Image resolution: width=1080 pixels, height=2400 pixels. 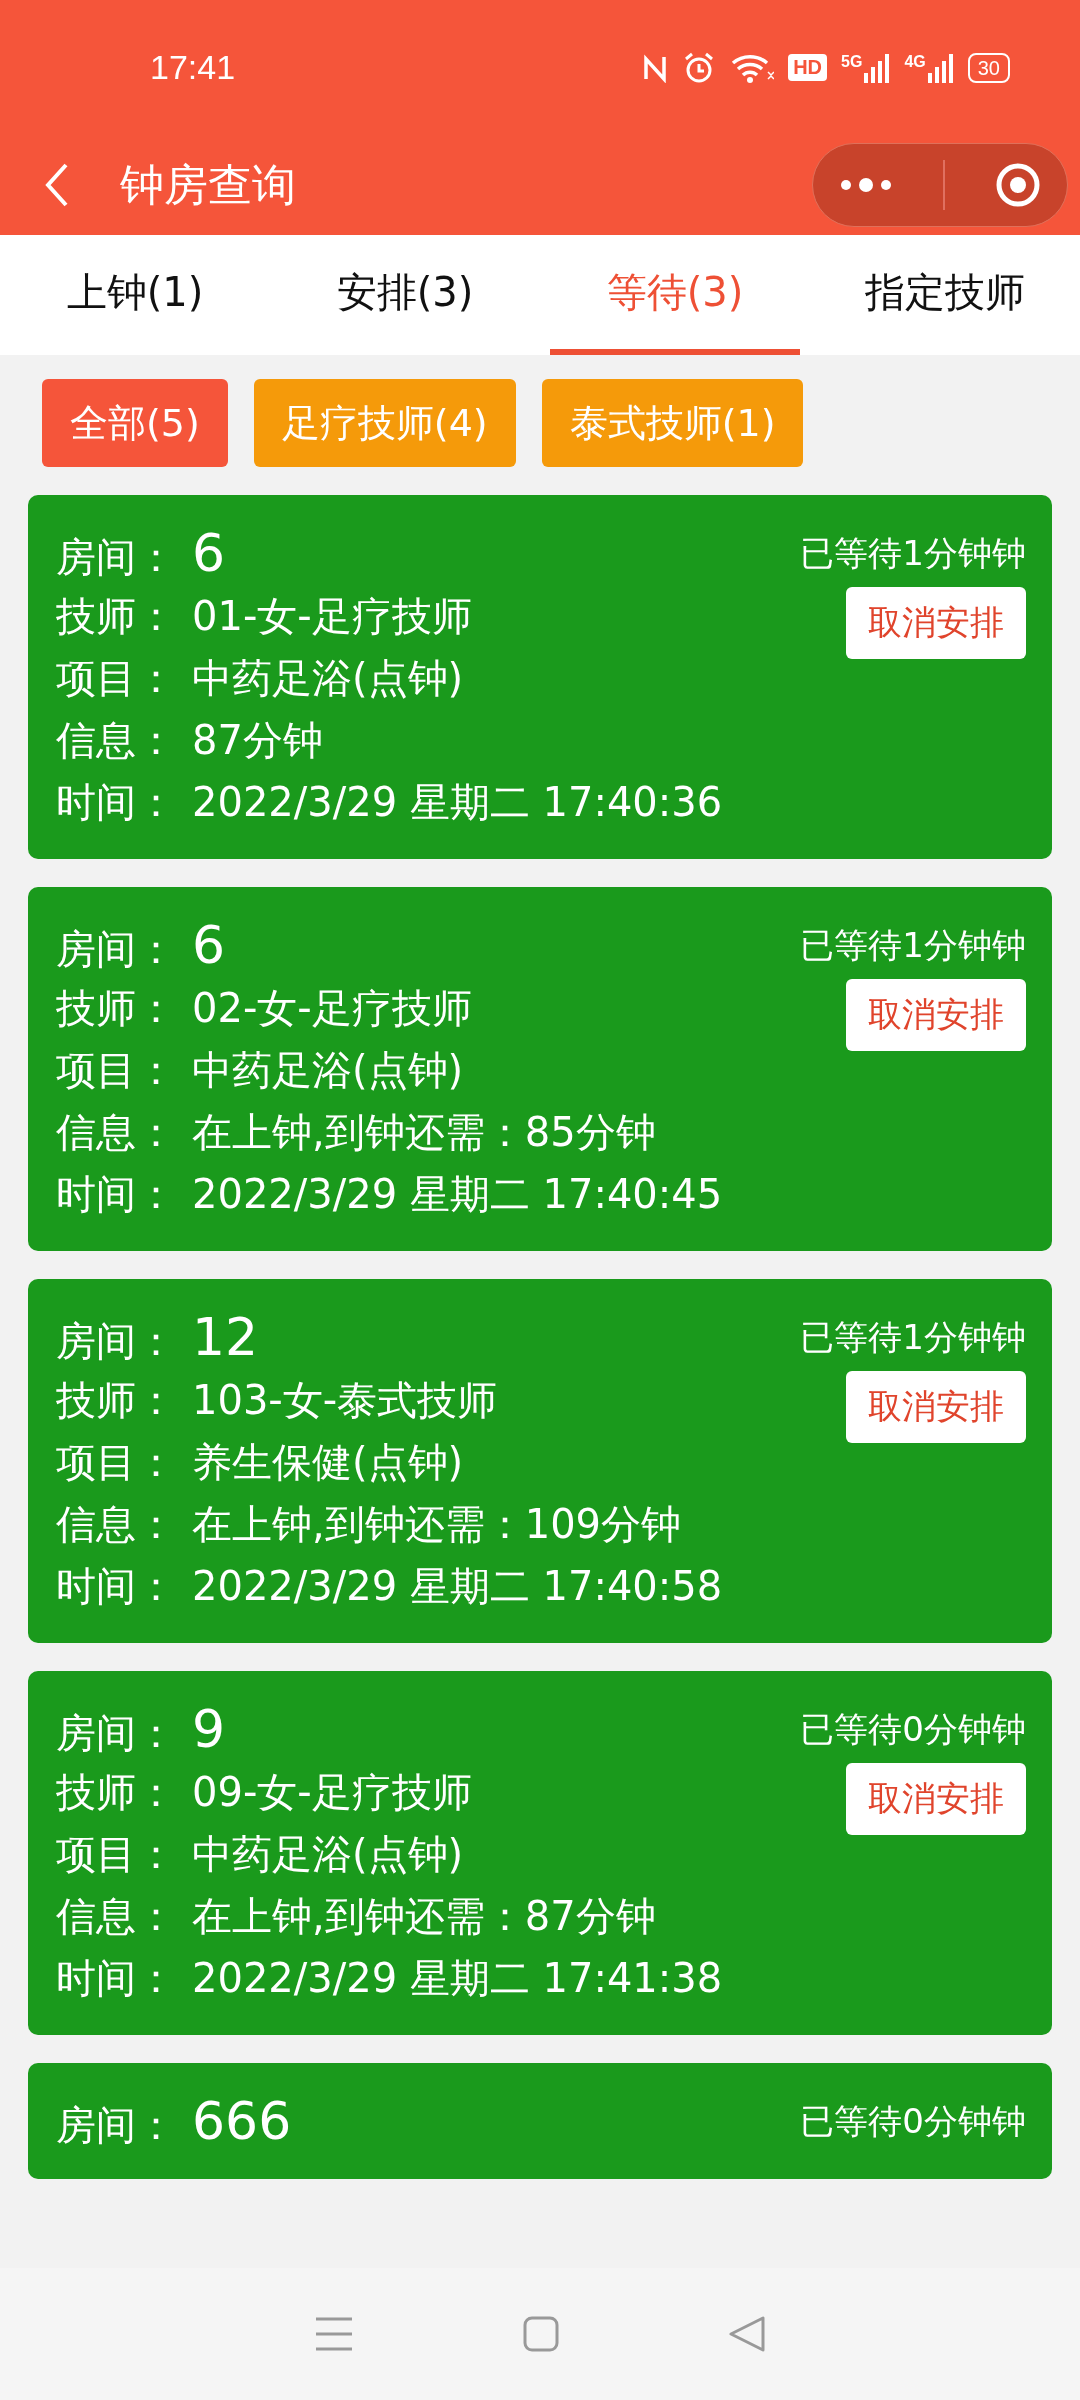 What do you see at coordinates (332, 1008) in the screenshot?
I see `field-value: 02-女-足疗技师` at bounding box center [332, 1008].